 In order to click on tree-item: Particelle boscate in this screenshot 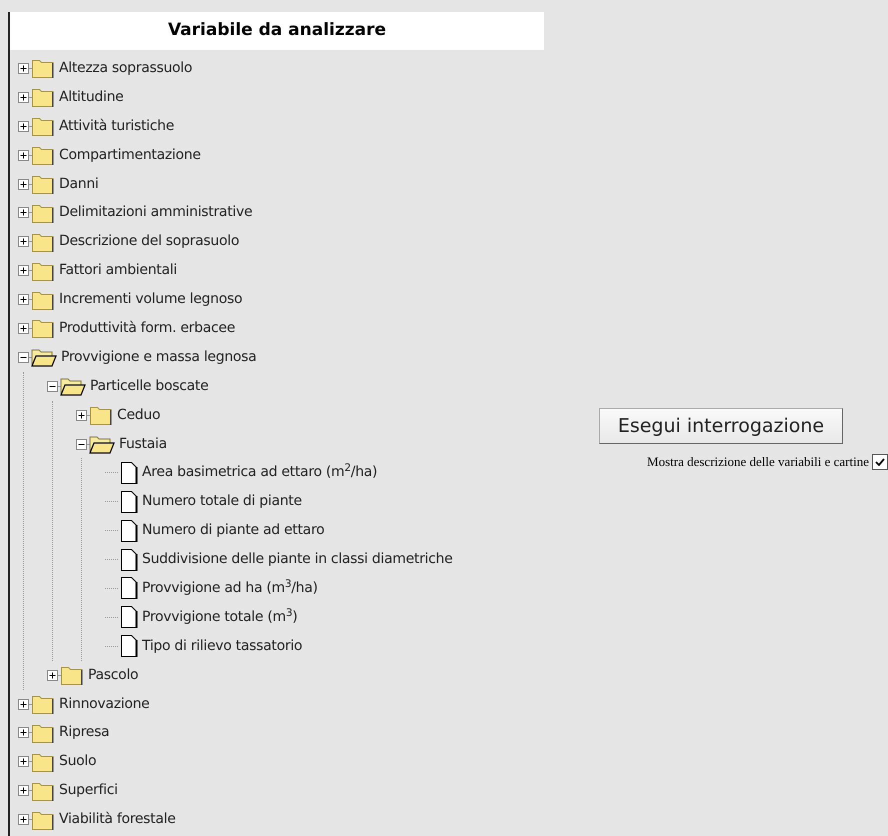, I will do `click(149, 386)`.